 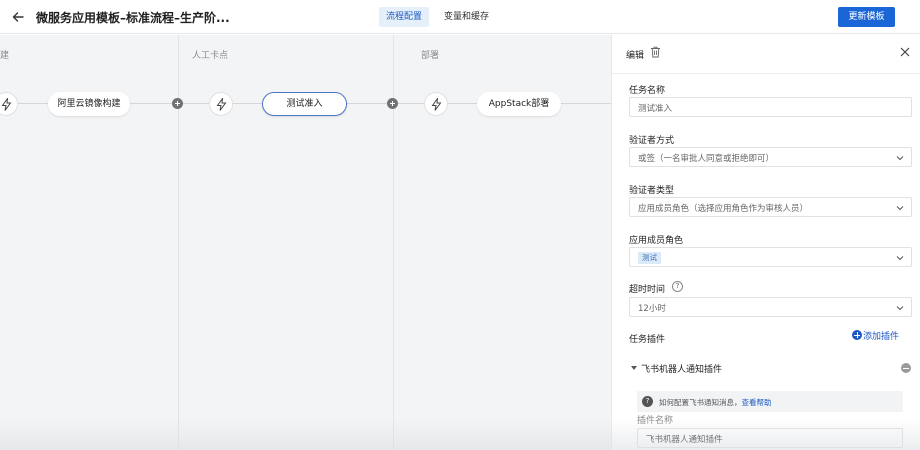 I want to click on info-text: 如何配置飞书通知消息，查看帮助, so click(x=715, y=402).